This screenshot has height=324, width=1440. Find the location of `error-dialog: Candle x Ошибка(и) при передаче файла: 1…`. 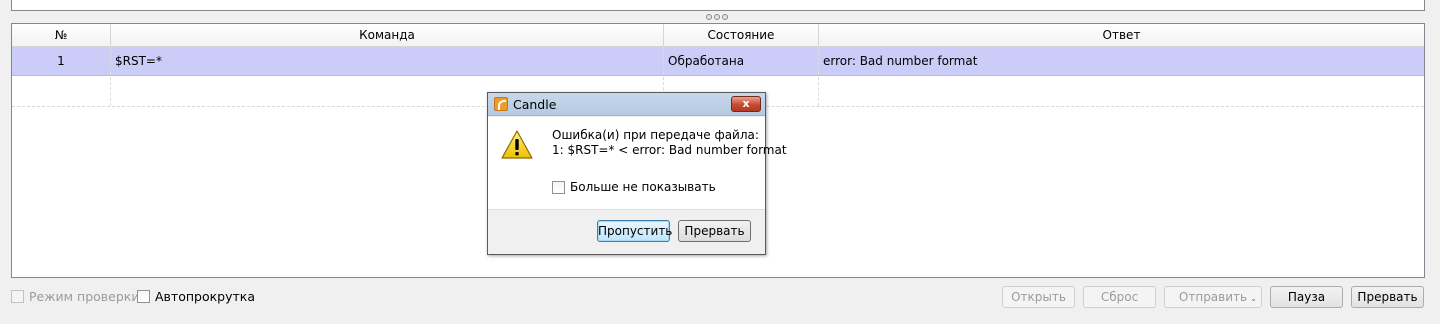

error-dialog: Candle x Ошибка(и) при передаче файла: 1… is located at coordinates (637, 173).